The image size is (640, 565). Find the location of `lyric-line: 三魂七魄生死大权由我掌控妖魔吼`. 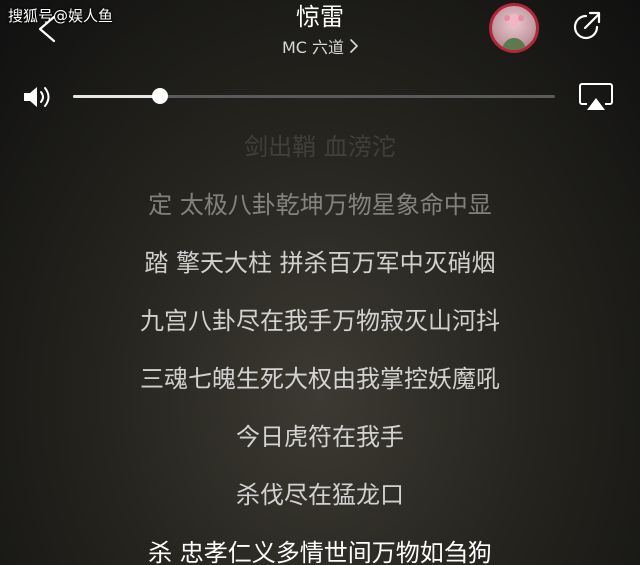

lyric-line: 三魂七魄生死大权由我掌控妖魔吼 is located at coordinates (320, 379).